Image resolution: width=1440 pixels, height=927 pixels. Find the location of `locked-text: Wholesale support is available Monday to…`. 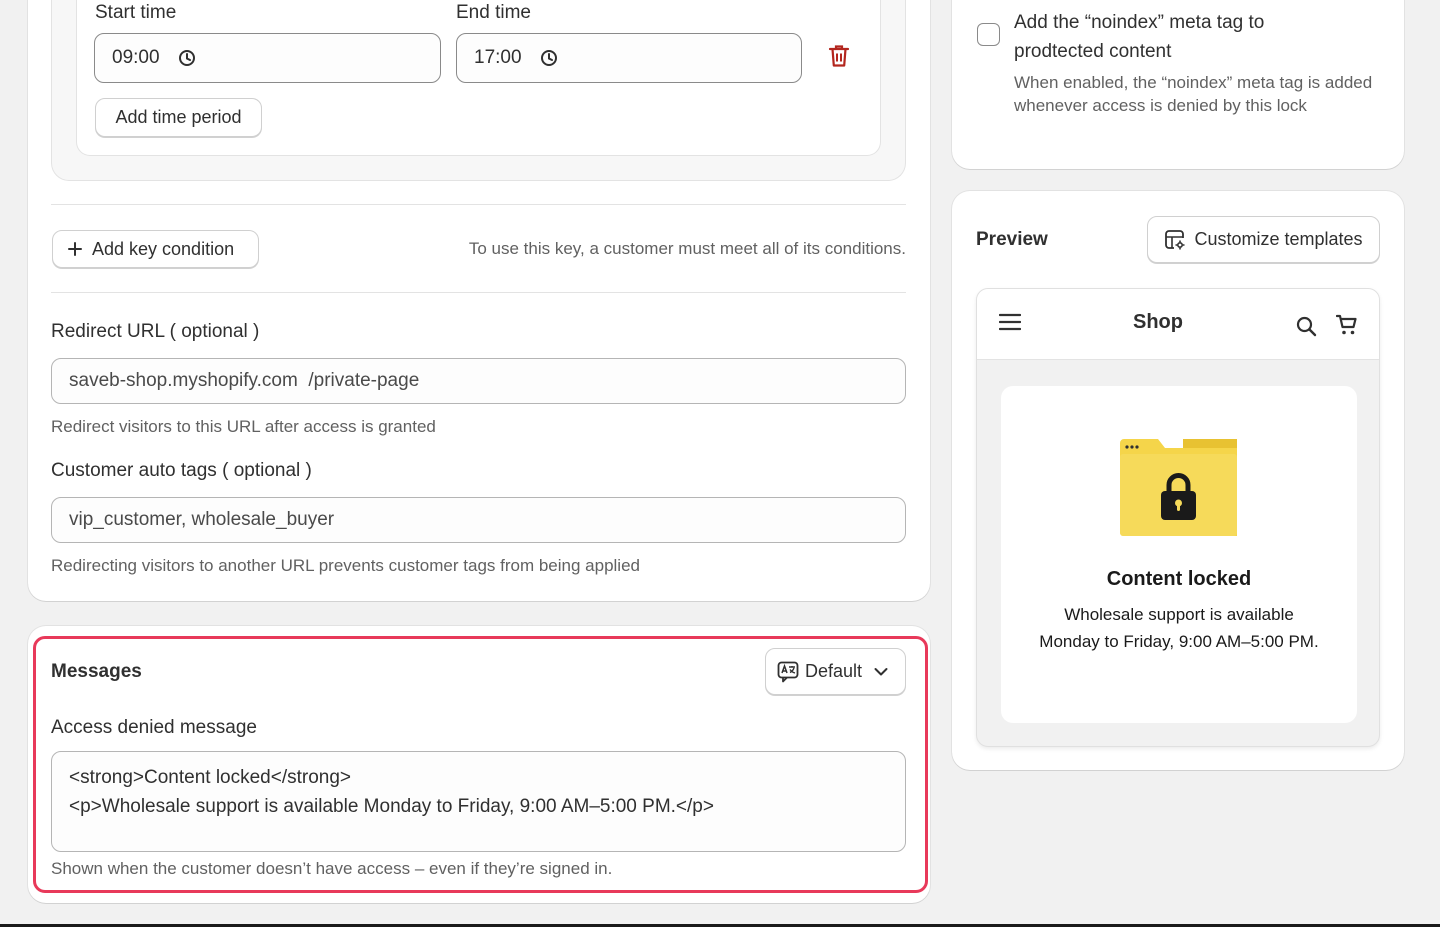

locked-text: Wholesale support is available Monday to… is located at coordinates (1179, 628).